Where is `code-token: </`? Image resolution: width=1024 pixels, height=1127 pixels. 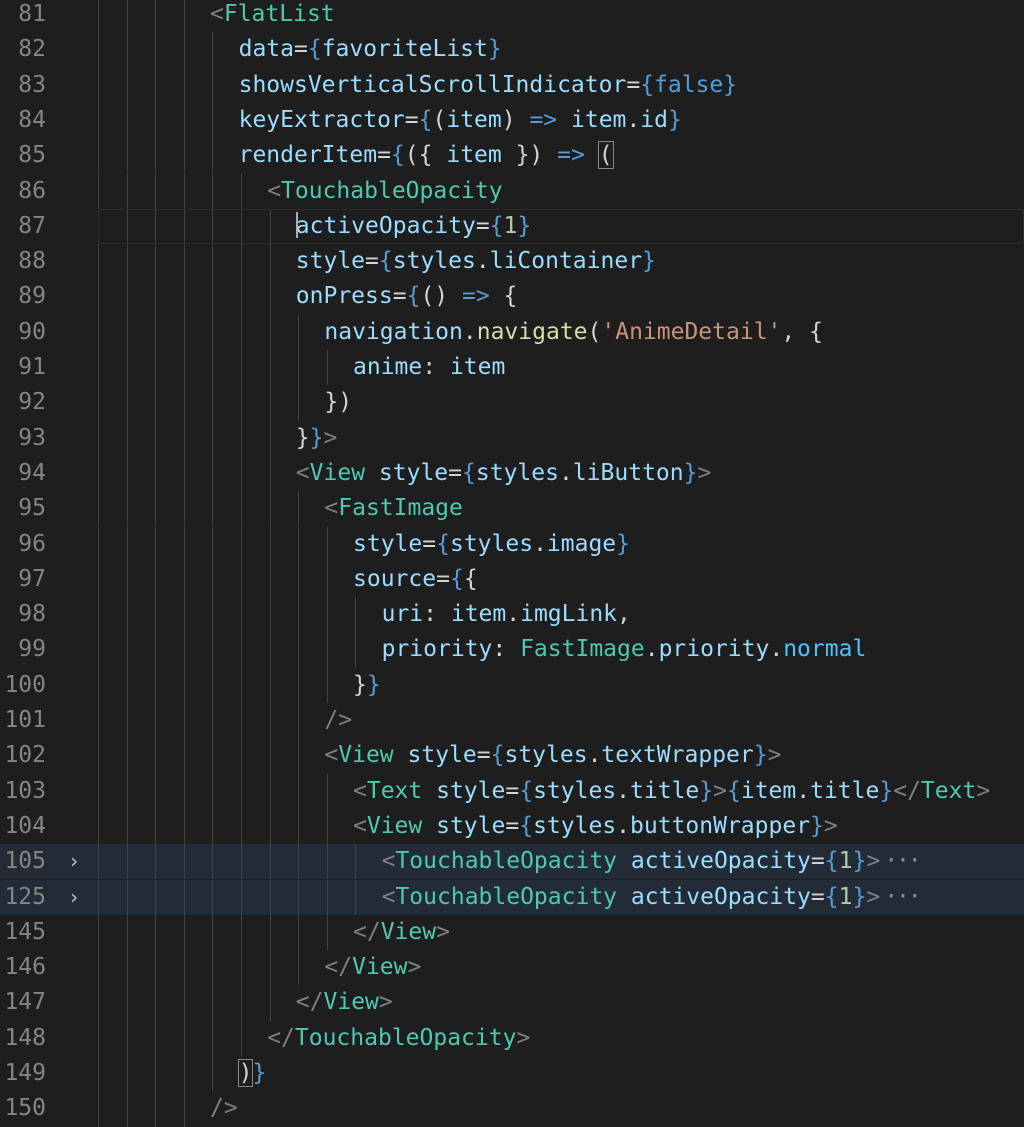 code-token: </ is located at coordinates (907, 790).